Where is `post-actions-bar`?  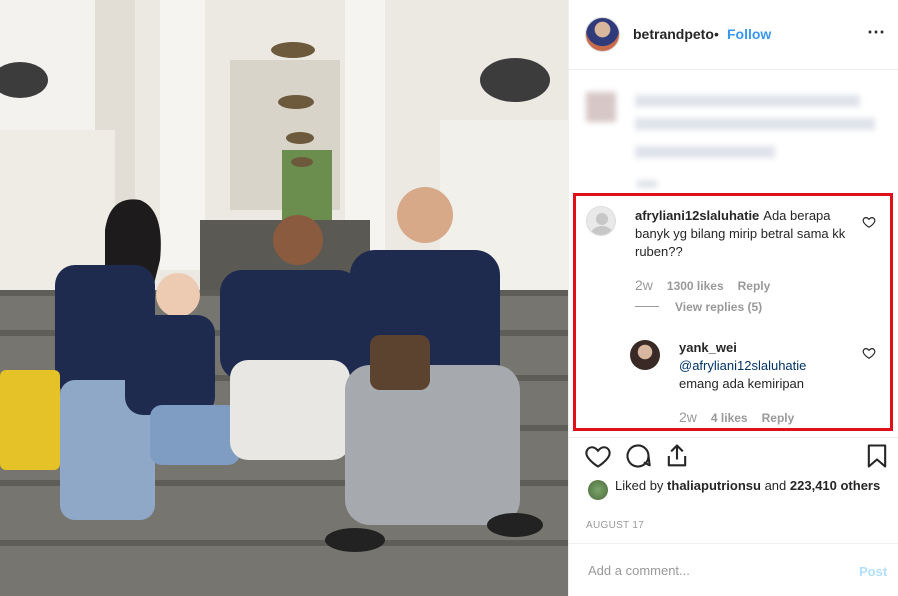 post-actions-bar is located at coordinates (733, 457).